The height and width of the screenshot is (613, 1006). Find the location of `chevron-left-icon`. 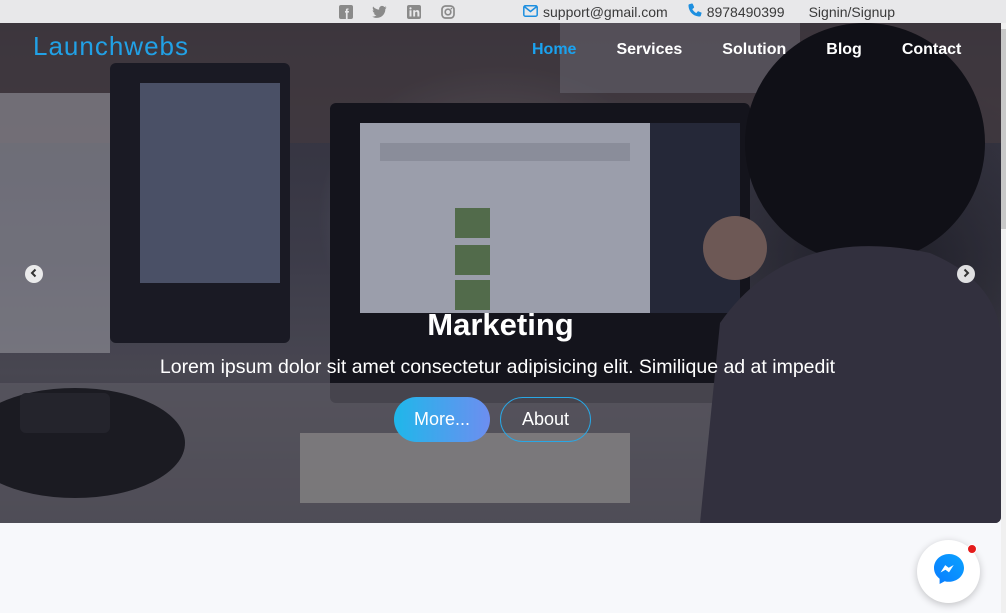

chevron-left-icon is located at coordinates (34, 274).